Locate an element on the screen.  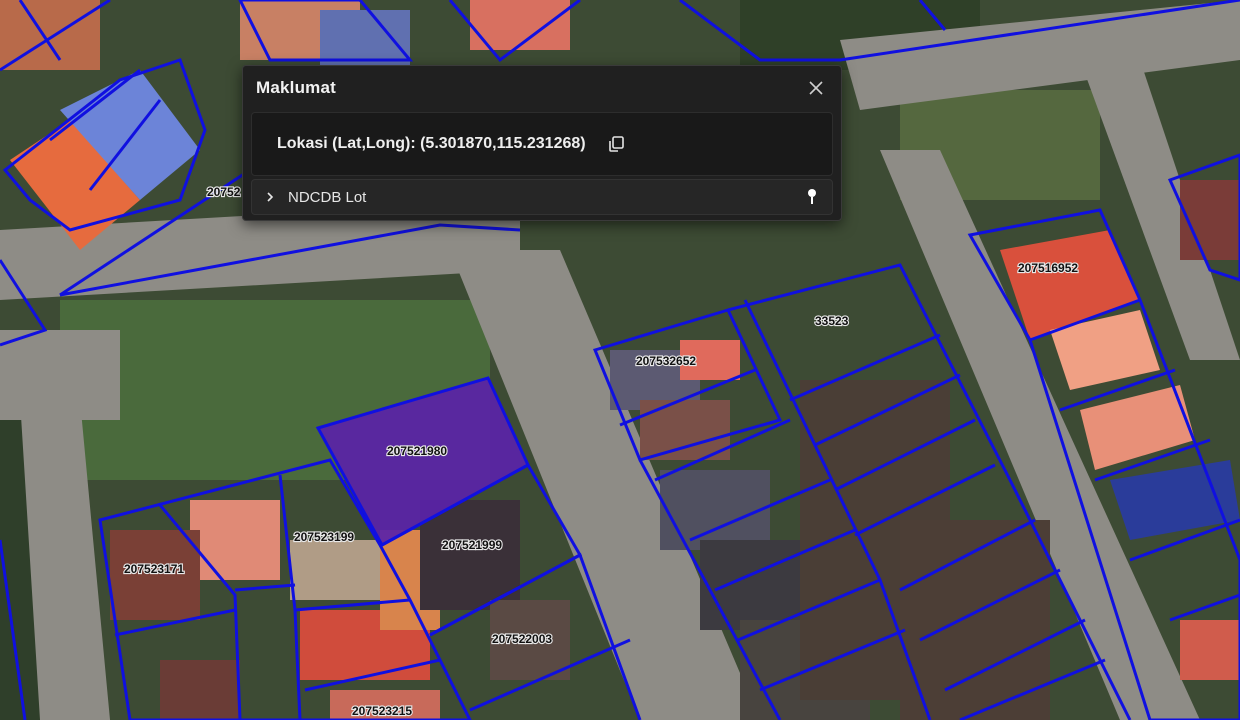
info-panel-header: Maklumat is located at coordinates (542, 88).